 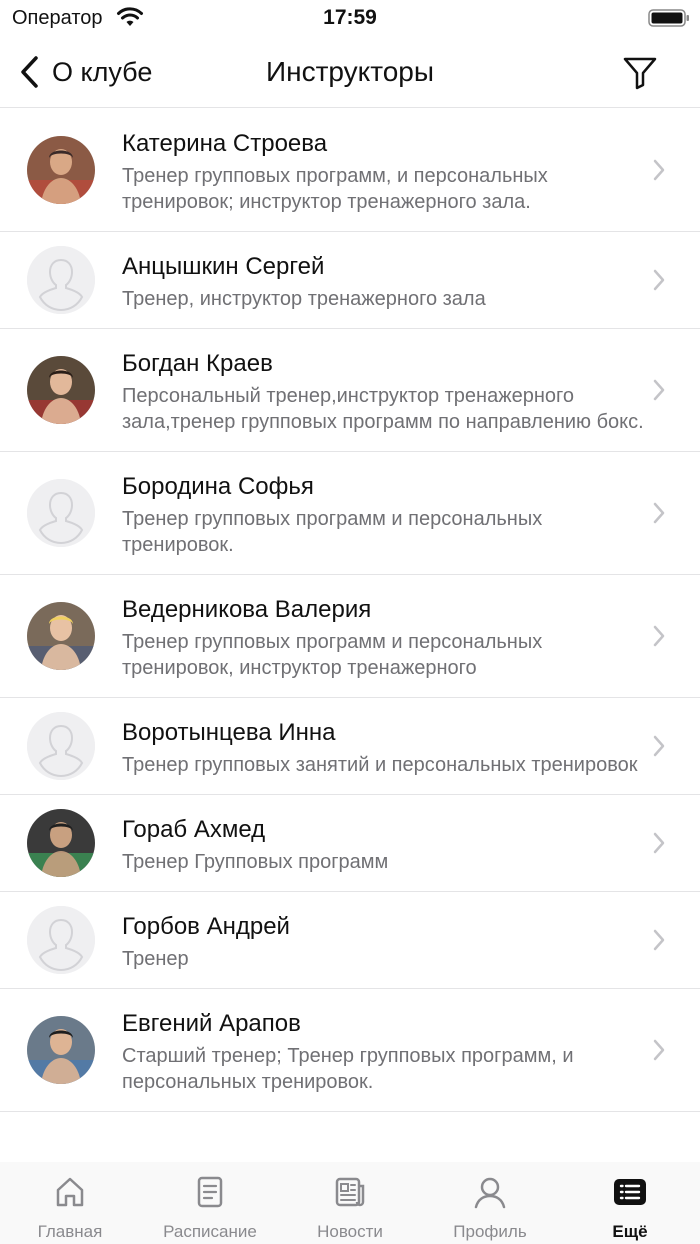 I want to click on more-icon, so click(x=630, y=1192).